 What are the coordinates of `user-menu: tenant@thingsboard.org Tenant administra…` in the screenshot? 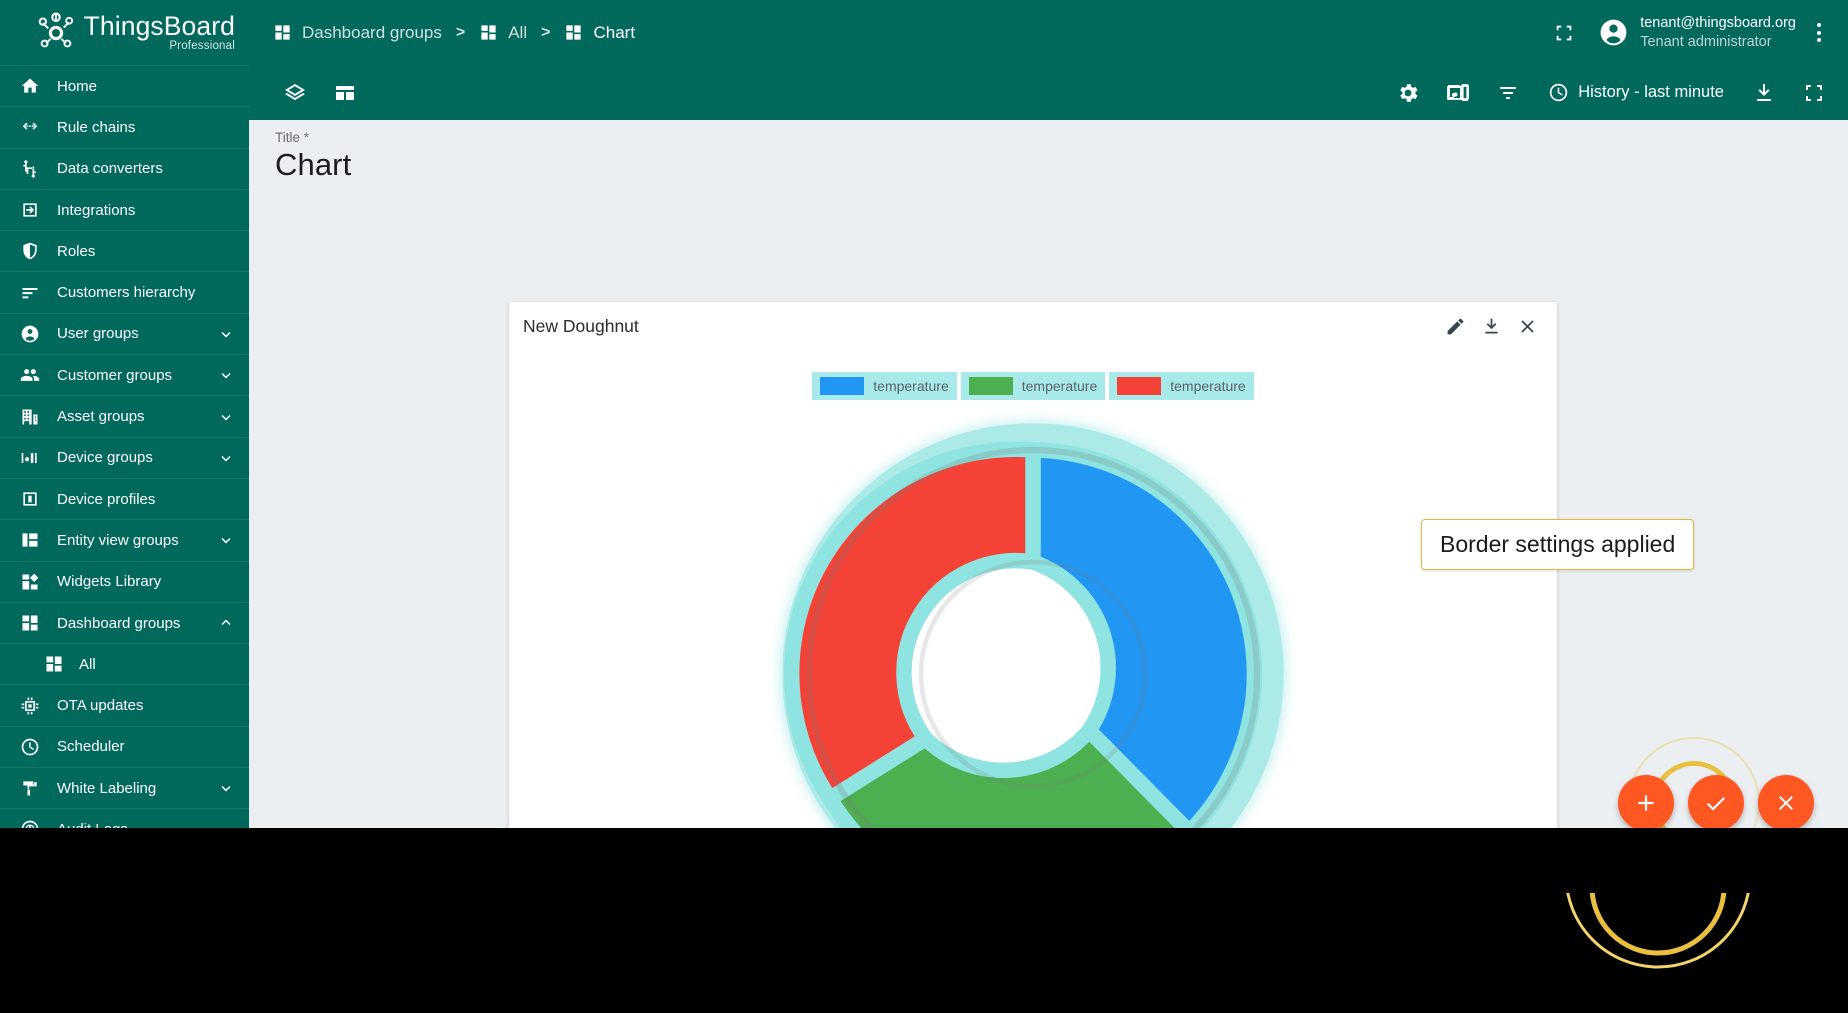 It's located at (1697, 32).